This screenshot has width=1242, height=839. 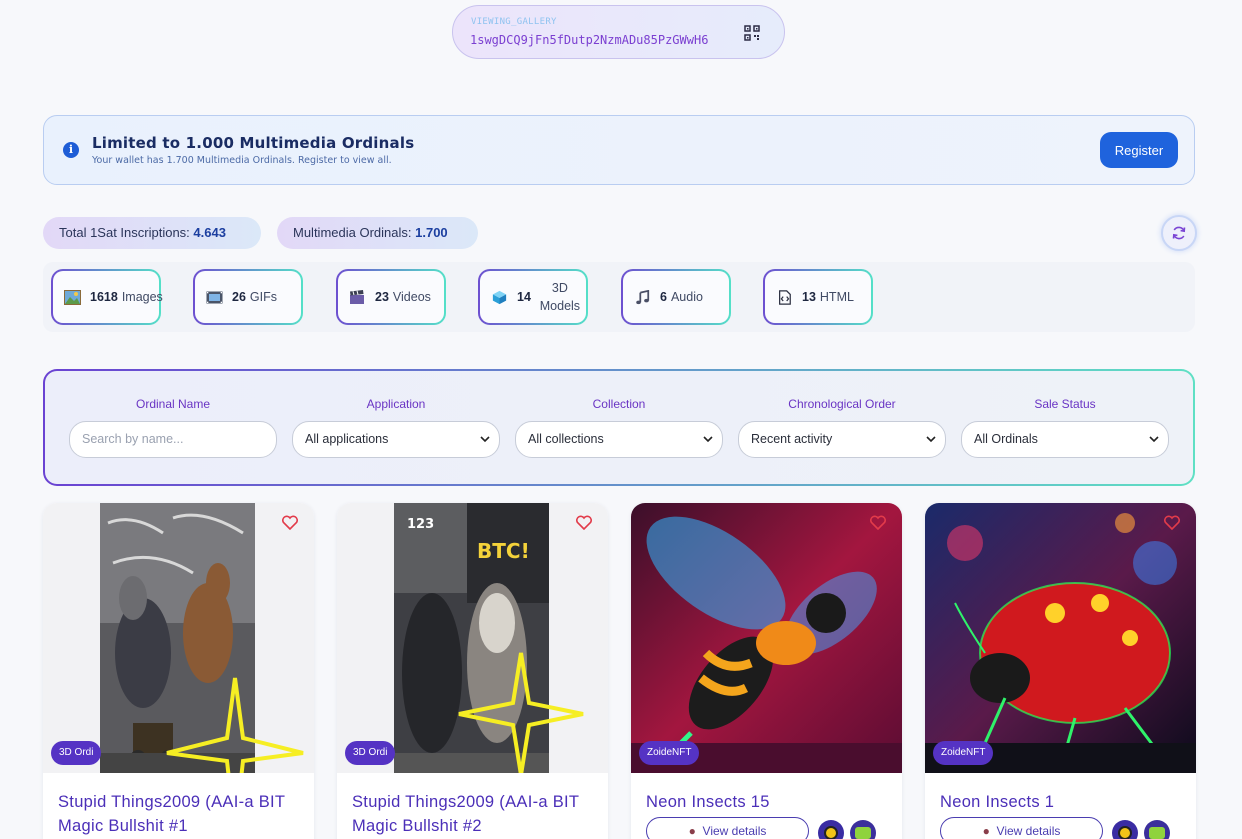 What do you see at coordinates (499, 297) in the screenshot?
I see `cube-icon` at bounding box center [499, 297].